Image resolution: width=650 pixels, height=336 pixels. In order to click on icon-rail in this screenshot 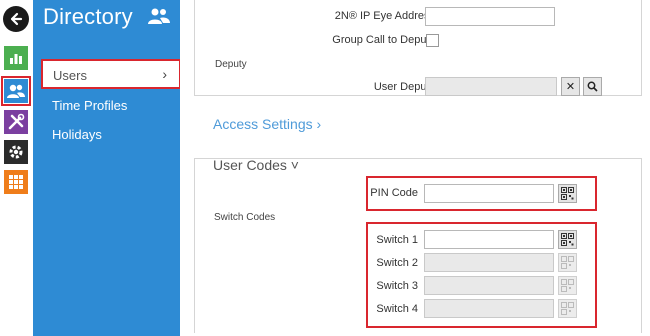, I will do `click(16, 168)`.